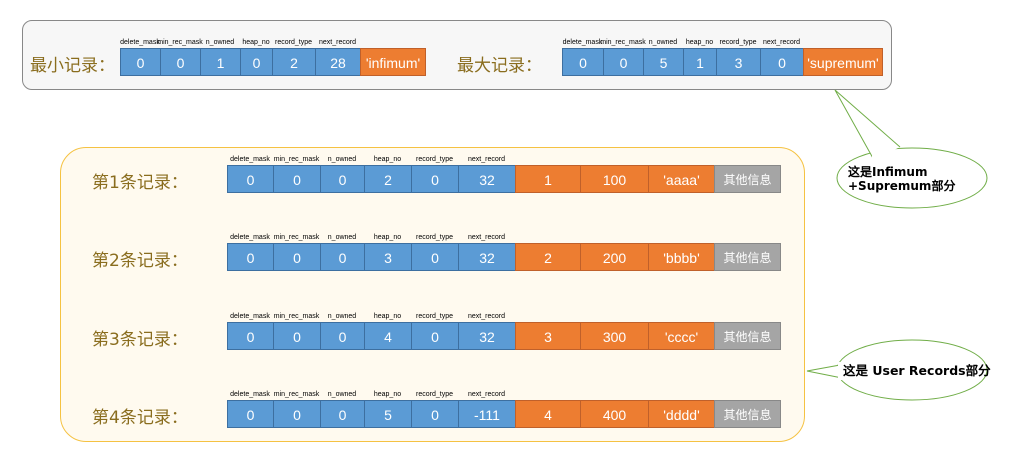 The height and width of the screenshot is (458, 1020). What do you see at coordinates (140, 418) in the screenshot?
I see `record-label: 第4条记录：` at bounding box center [140, 418].